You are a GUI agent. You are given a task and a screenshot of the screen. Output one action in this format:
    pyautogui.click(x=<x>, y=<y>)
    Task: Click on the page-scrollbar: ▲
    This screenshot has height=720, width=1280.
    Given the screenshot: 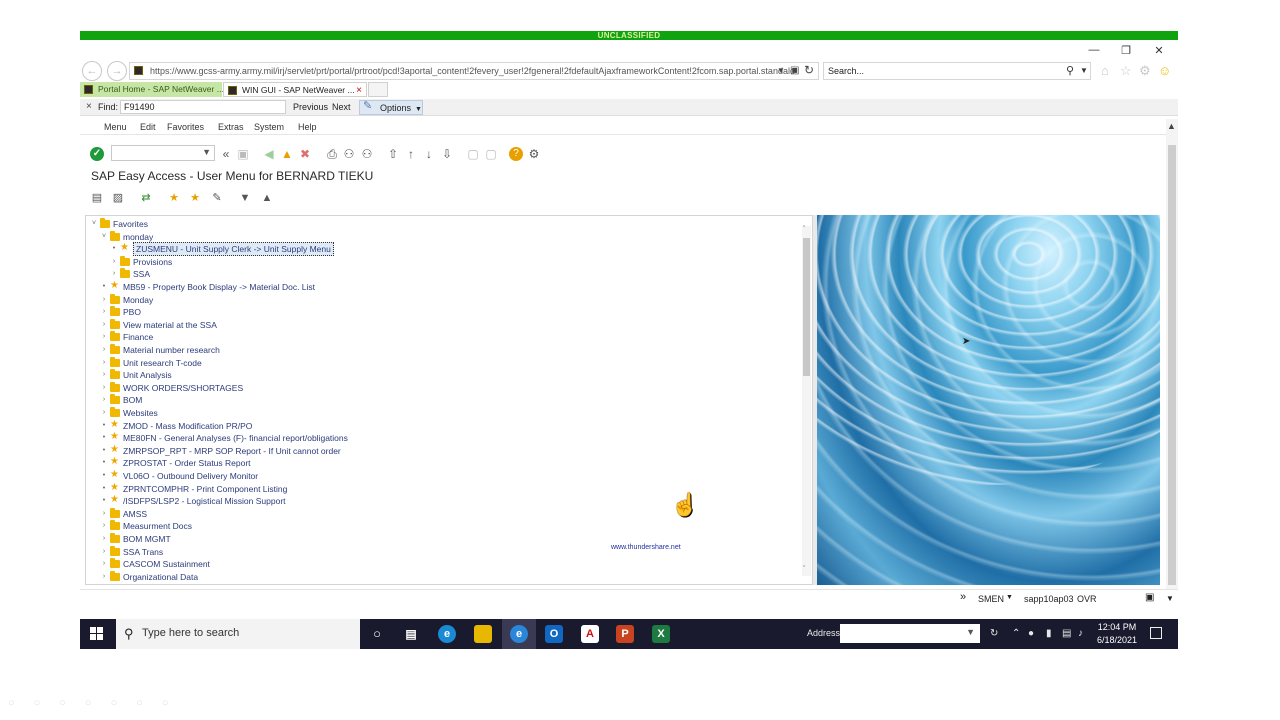 What is the action you would take?
    pyautogui.click(x=1172, y=356)
    